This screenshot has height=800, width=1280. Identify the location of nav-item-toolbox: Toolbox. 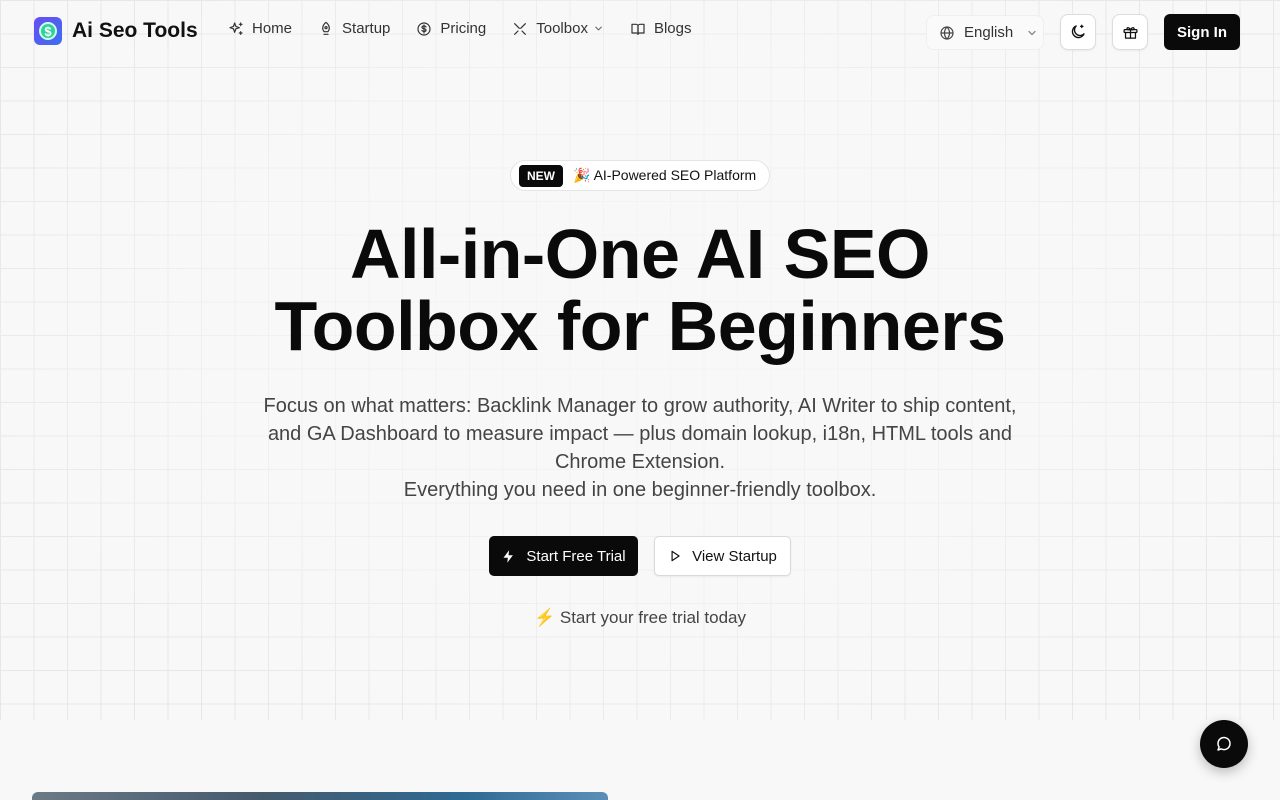
(558, 28).